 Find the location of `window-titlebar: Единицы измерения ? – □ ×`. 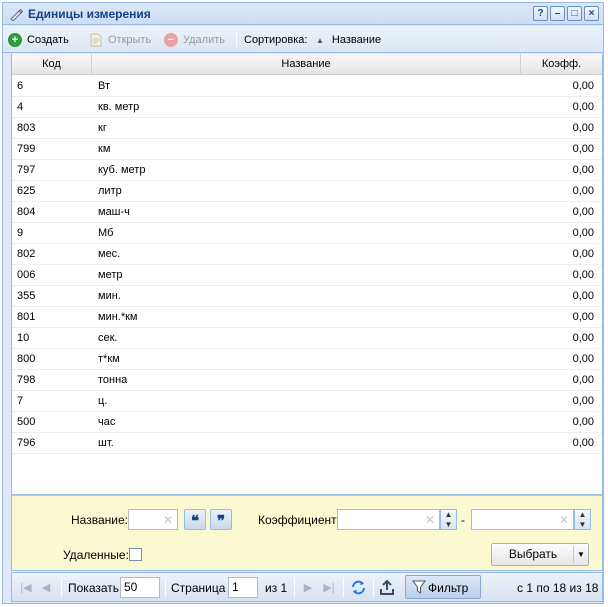

window-titlebar: Единицы измерения ? – □ × is located at coordinates (303, 14).